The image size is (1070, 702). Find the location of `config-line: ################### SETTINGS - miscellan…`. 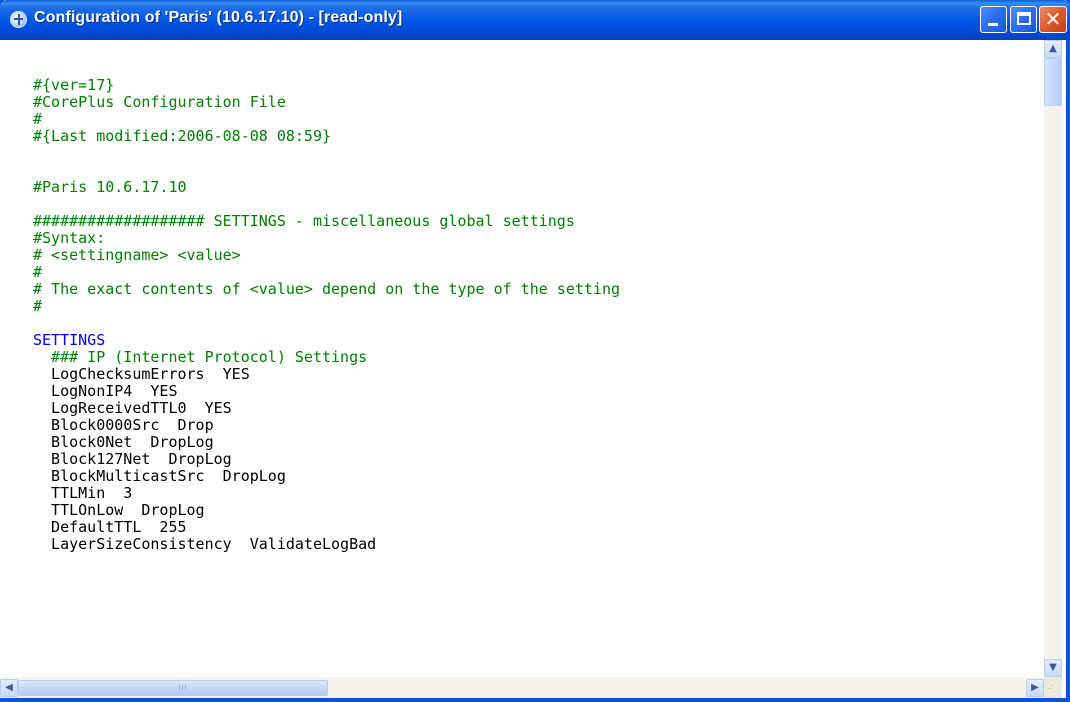

config-line: ################### SETTINGS - miscellan… is located at coordinates (304, 221).